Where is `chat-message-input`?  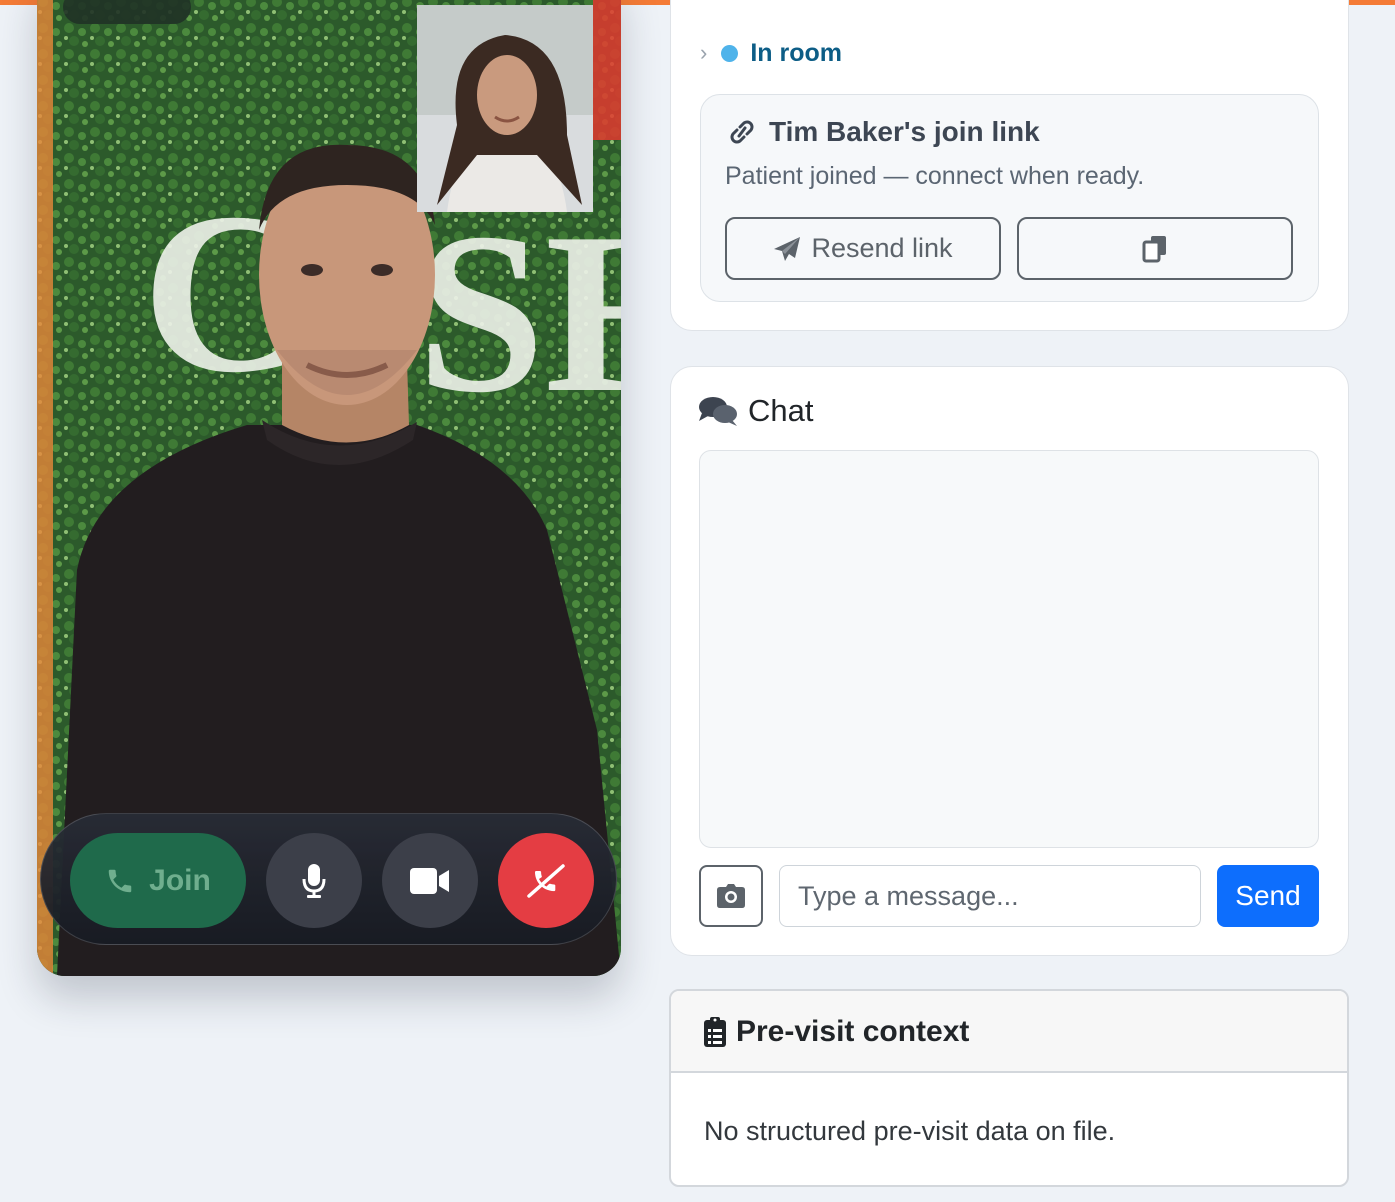
chat-message-input is located at coordinates (990, 896).